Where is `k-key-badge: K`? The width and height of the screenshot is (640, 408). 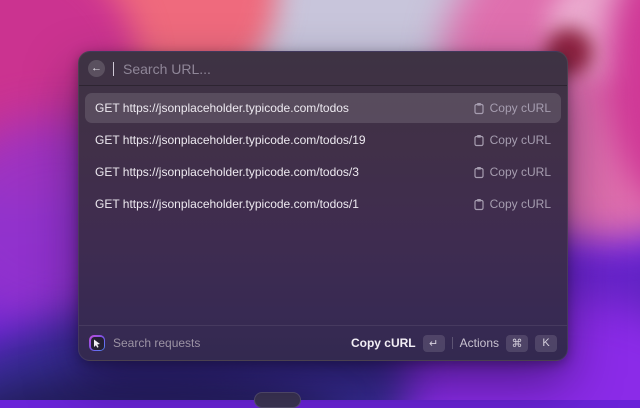
k-key-badge: K is located at coordinates (546, 343).